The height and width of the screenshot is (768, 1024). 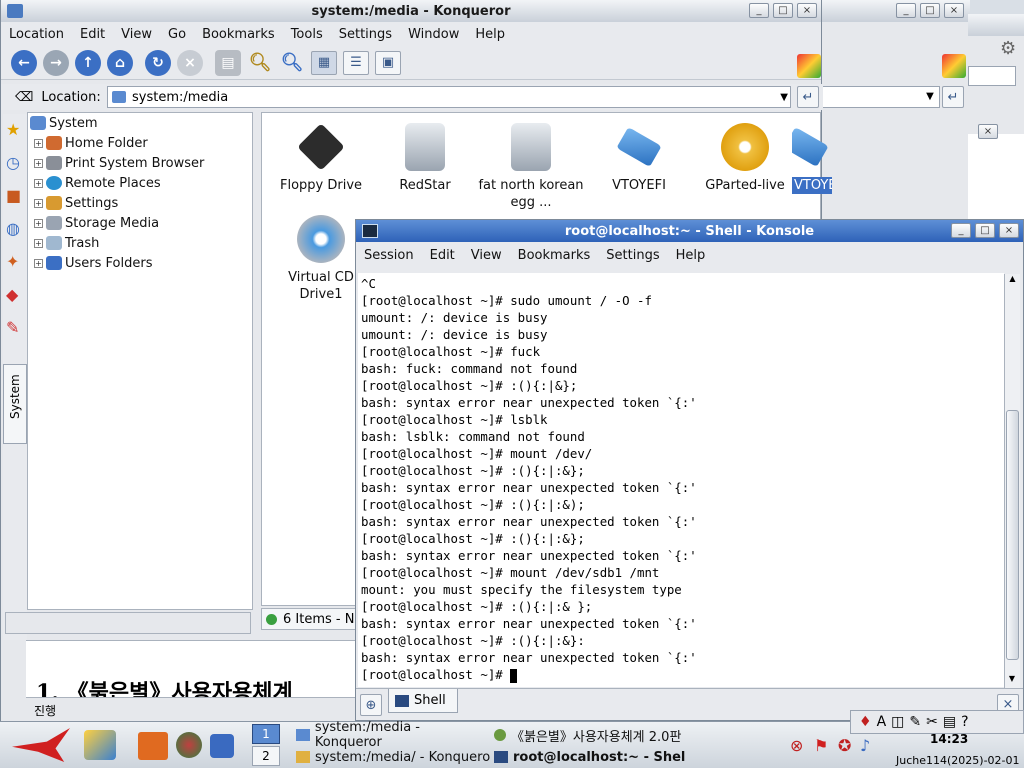 What do you see at coordinates (189, 745) in the screenshot?
I see `browser-icon` at bounding box center [189, 745].